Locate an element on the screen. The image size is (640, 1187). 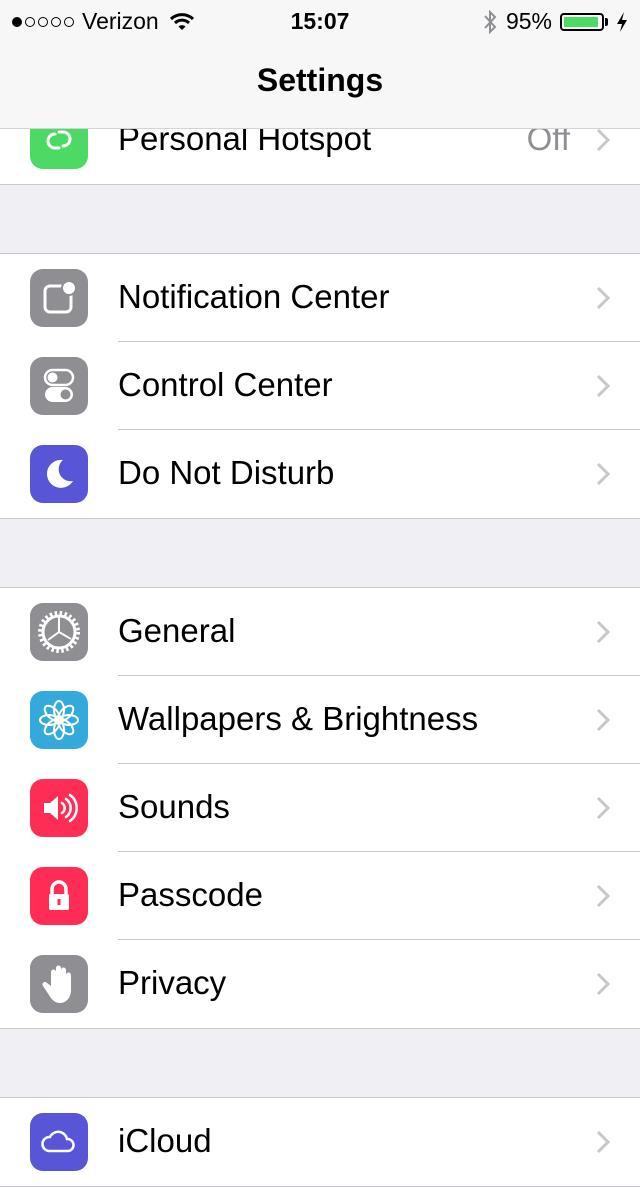
control-center-icon is located at coordinates (59, 386).